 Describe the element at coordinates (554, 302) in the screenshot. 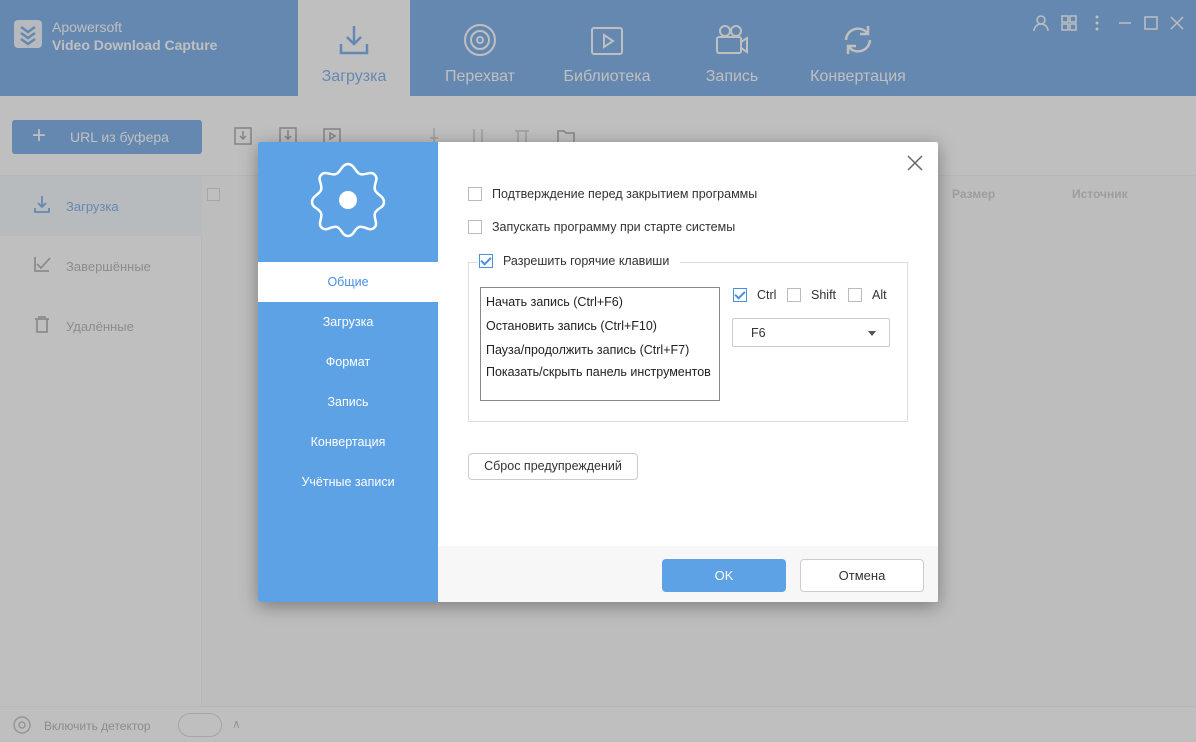

I see `hotkey-item: Начать запись (Ctrl+F6)` at that location.